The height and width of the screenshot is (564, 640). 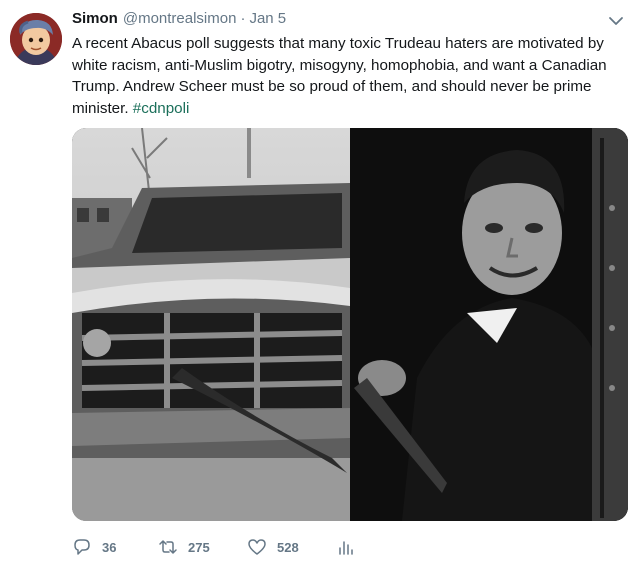 What do you see at coordinates (257, 547) in the screenshot?
I see `heart-icon` at bounding box center [257, 547].